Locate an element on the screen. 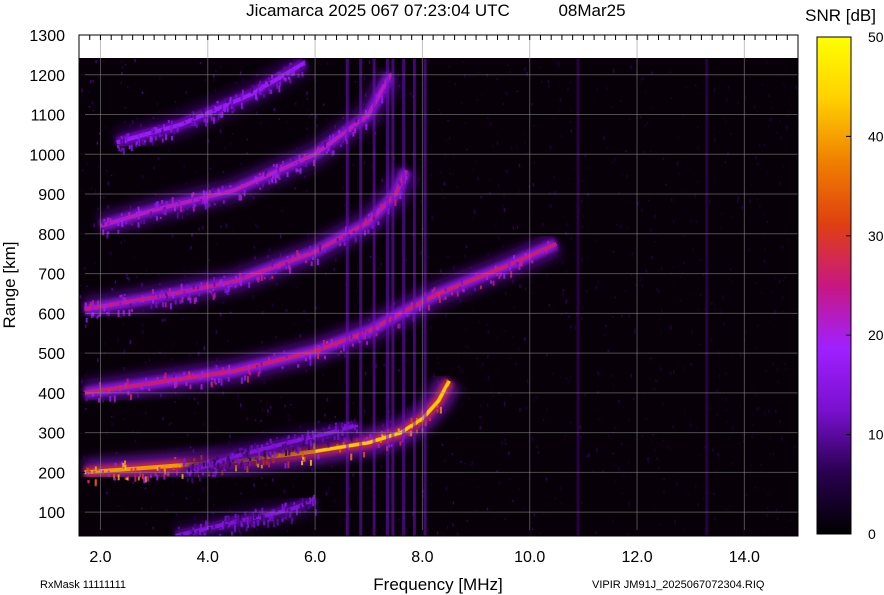 The image size is (884, 595). y-tick-label: 900 is located at coordinates (51, 195).